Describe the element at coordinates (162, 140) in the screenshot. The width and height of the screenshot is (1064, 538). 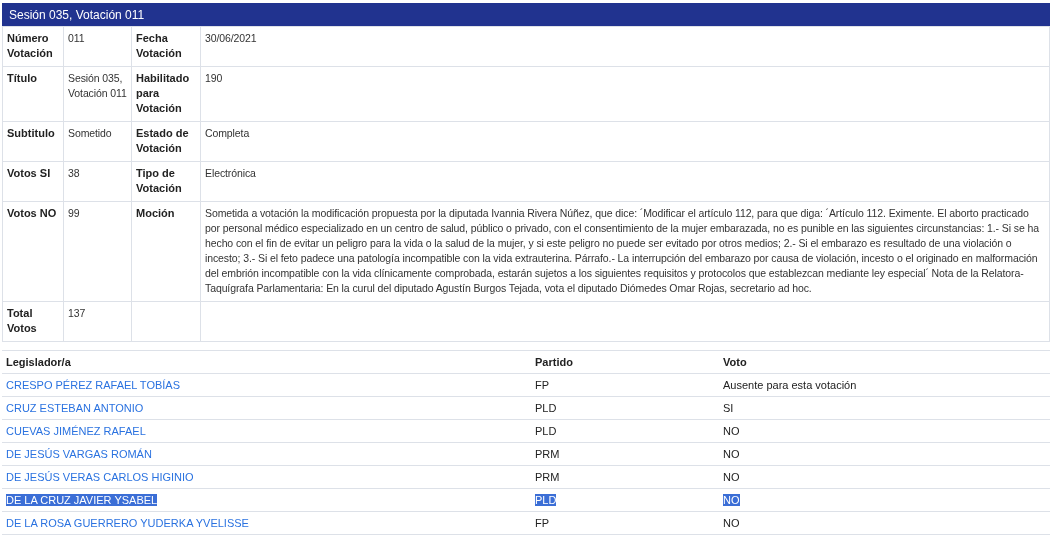
I see `field-label: Estado de Votación` at that location.